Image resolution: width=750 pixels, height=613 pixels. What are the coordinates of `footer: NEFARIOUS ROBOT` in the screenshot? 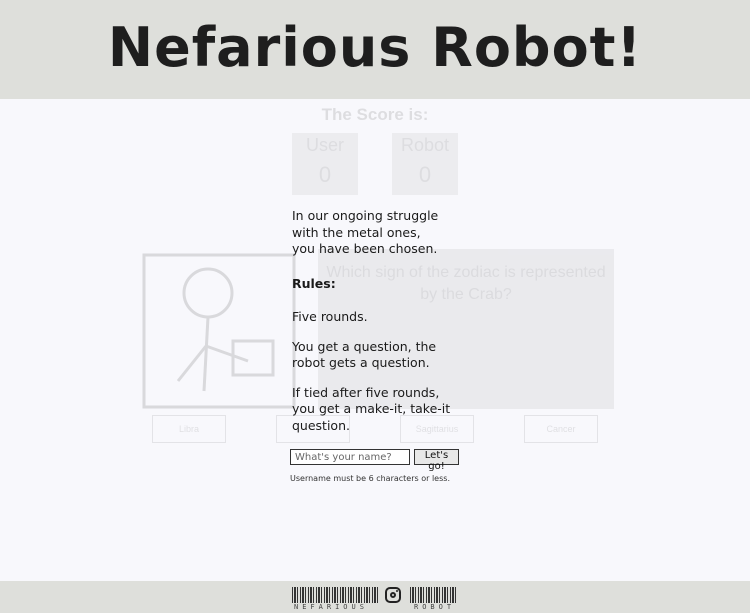 It's located at (375, 597).